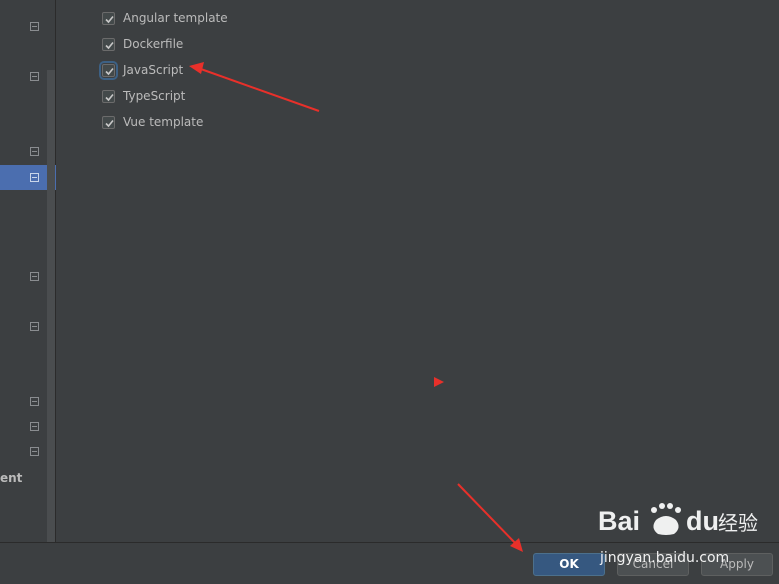 The width and height of the screenshot is (779, 584). Describe the element at coordinates (51, 306) in the screenshot. I see `tree-scrollbar` at that location.